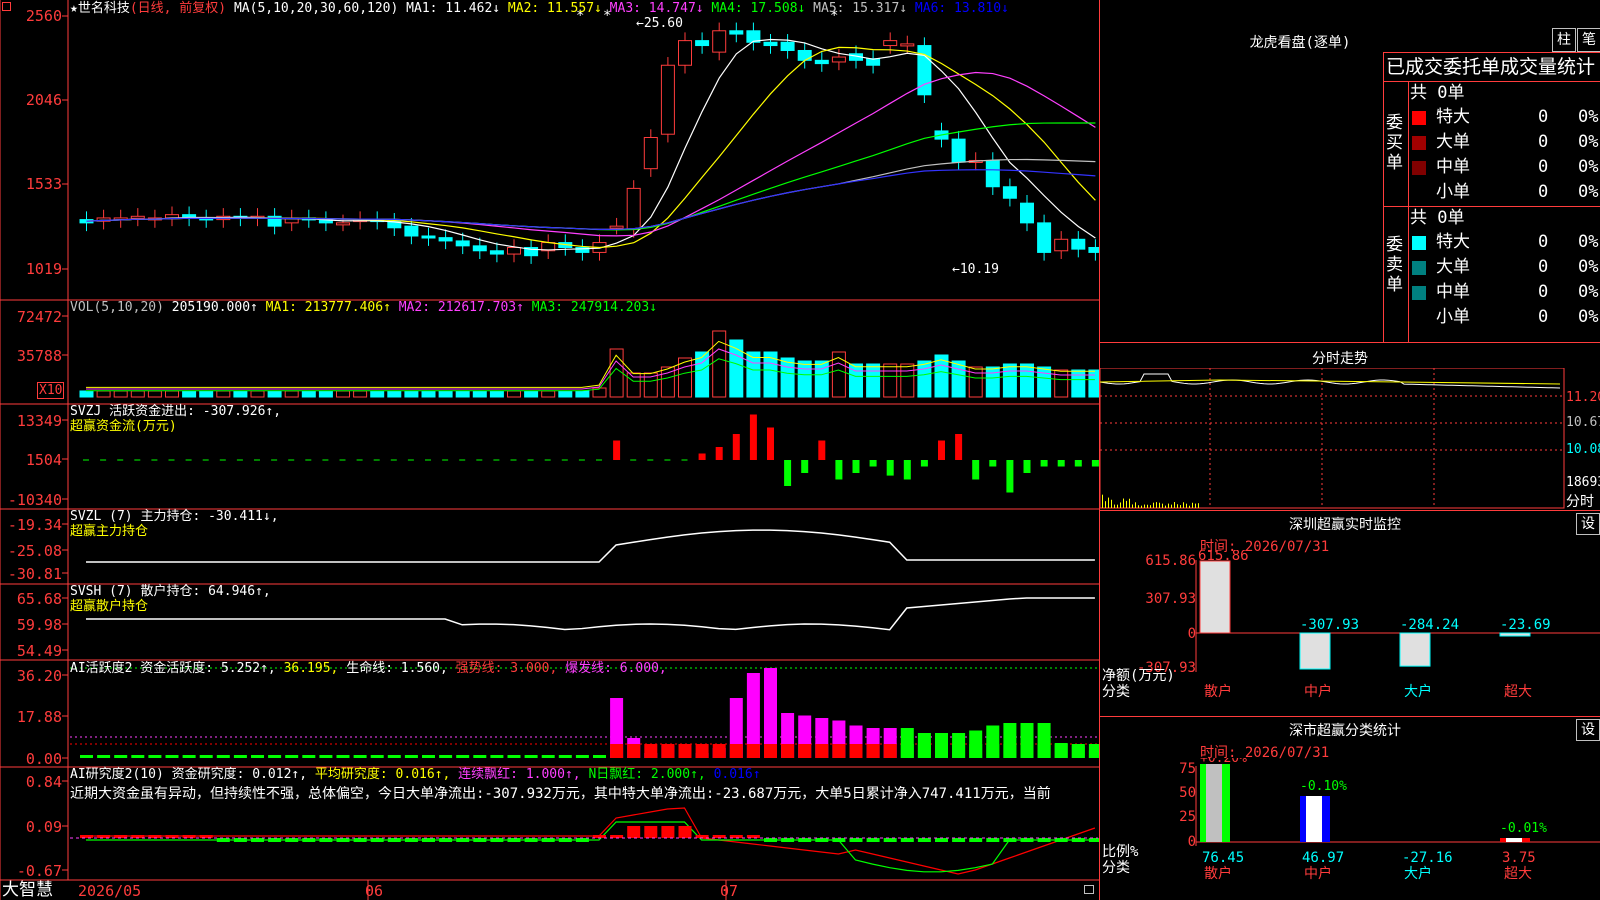  What do you see at coordinates (33, 460) in the screenshot?
I see `svzj-y-2: 1504` at bounding box center [33, 460].